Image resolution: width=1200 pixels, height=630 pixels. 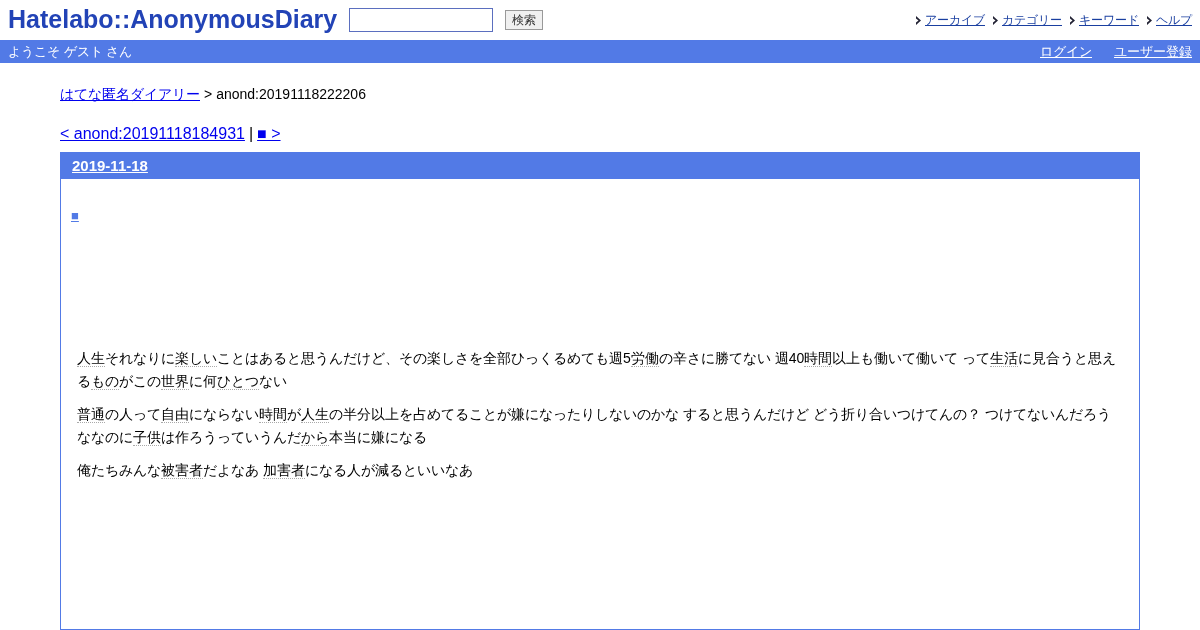 I want to click on nav-link: アーカイブ, so click(x=955, y=20).